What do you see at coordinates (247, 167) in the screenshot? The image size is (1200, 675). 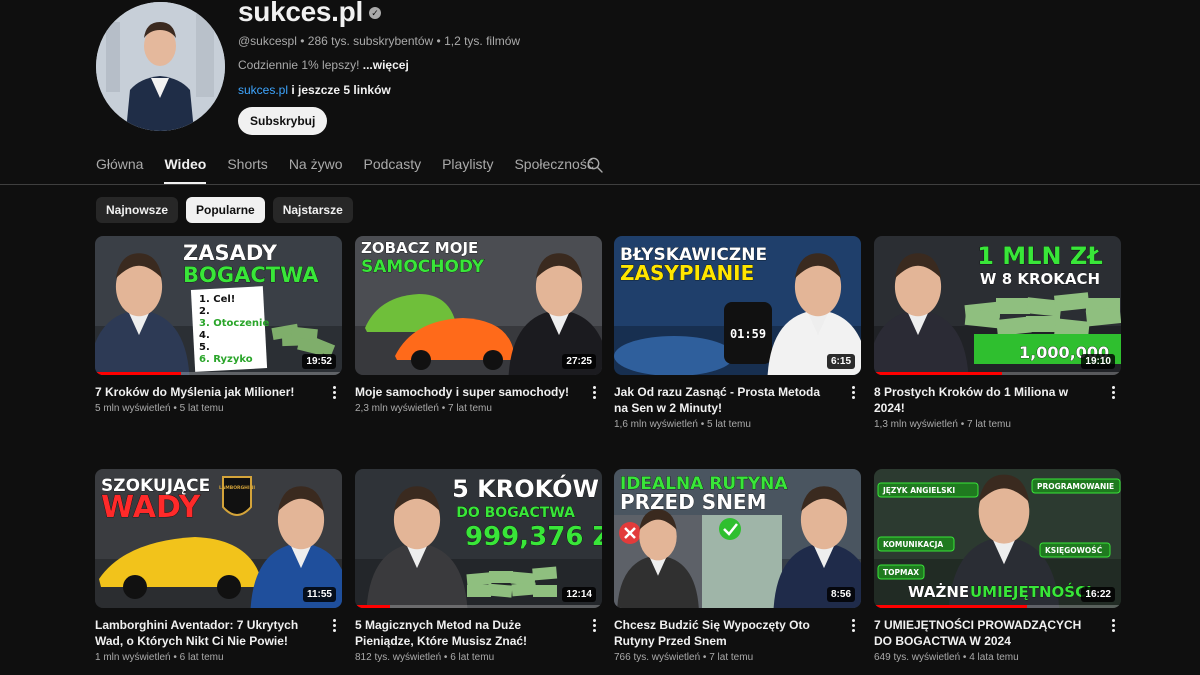 I see `tab-shorts: Shorts` at bounding box center [247, 167].